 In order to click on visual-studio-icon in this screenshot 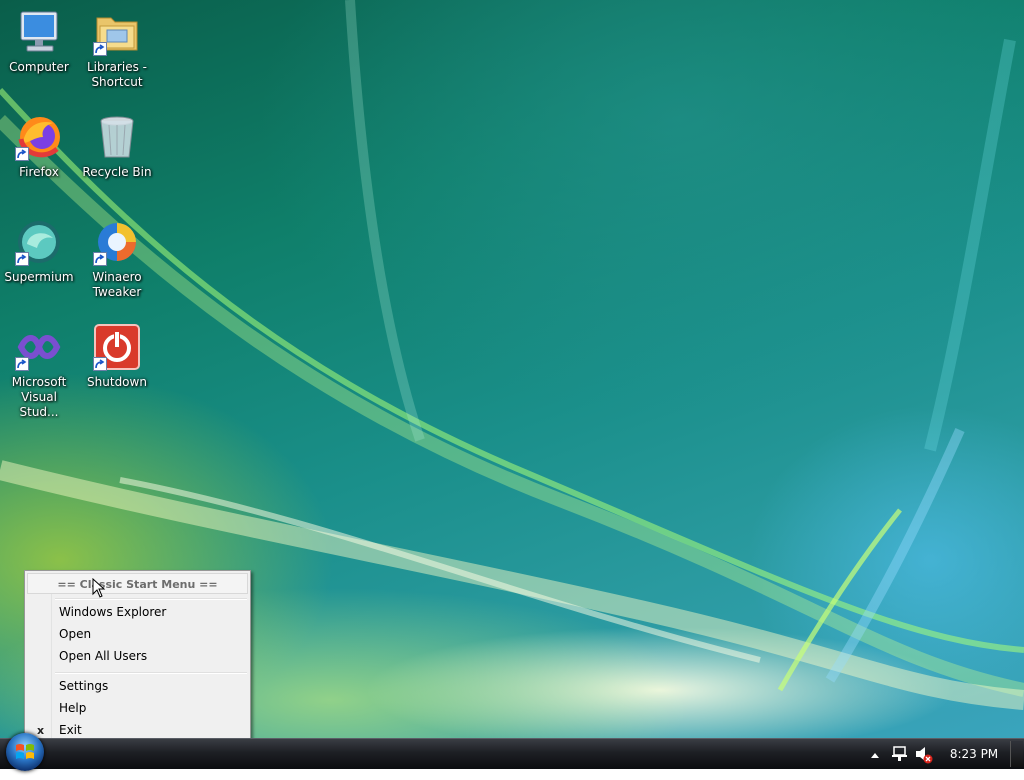, I will do `click(39, 347)`.